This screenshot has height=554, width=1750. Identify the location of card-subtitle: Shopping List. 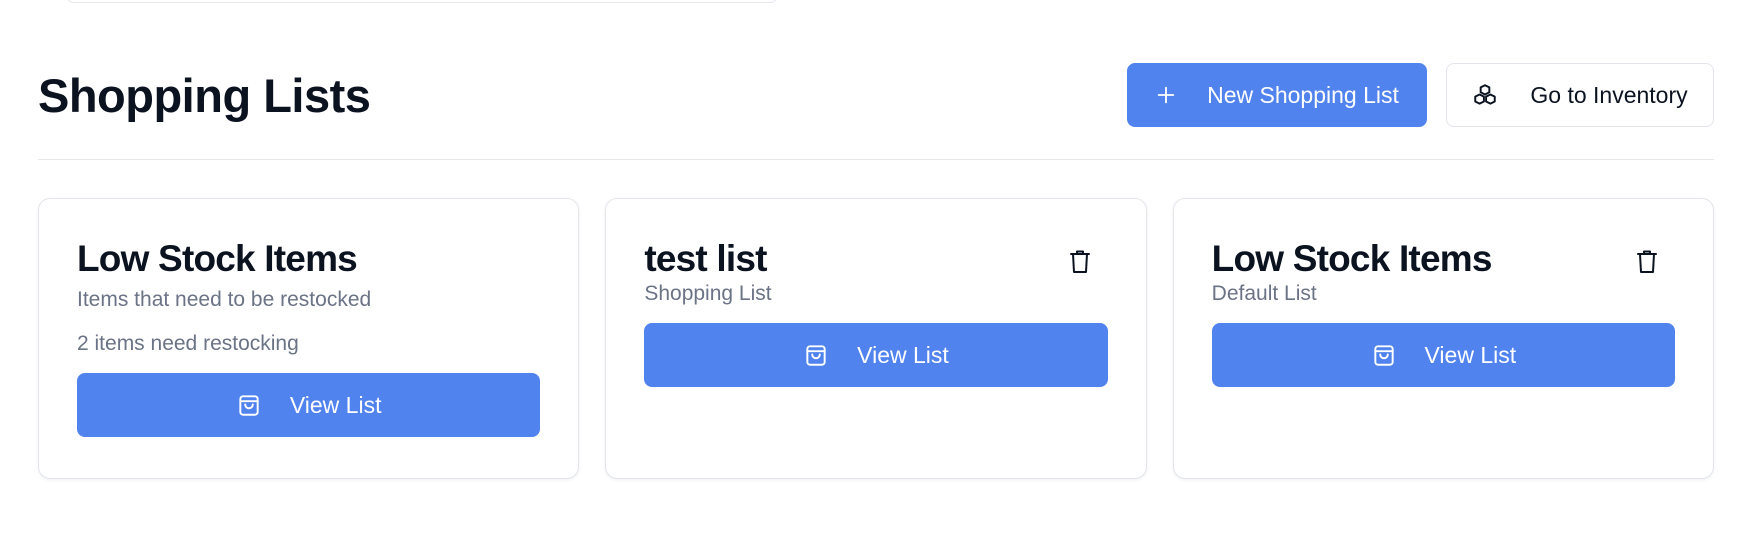
(708, 293).